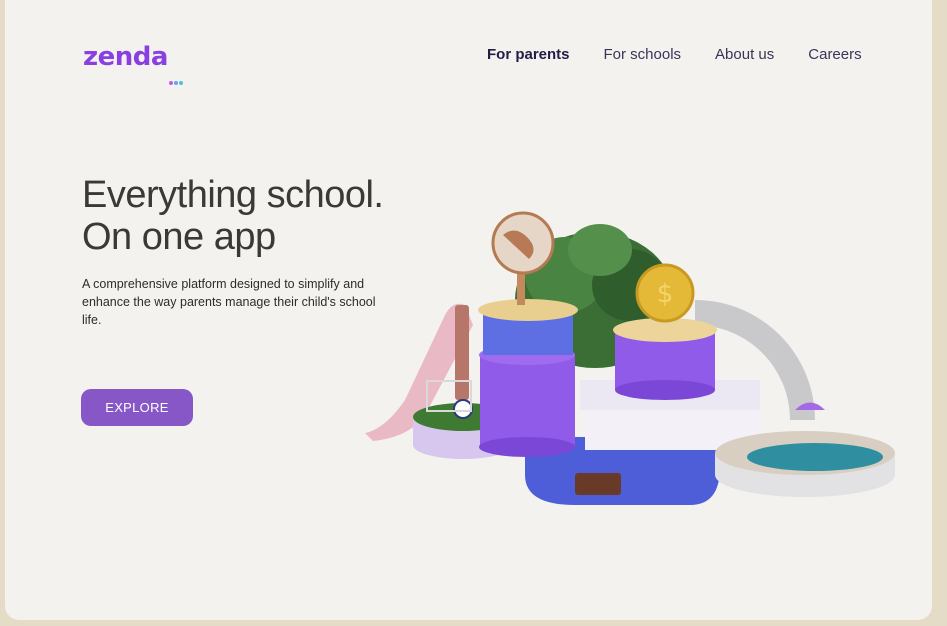  What do you see at coordinates (179, 237) in the screenshot?
I see `hero-title-line-2: On one app` at bounding box center [179, 237].